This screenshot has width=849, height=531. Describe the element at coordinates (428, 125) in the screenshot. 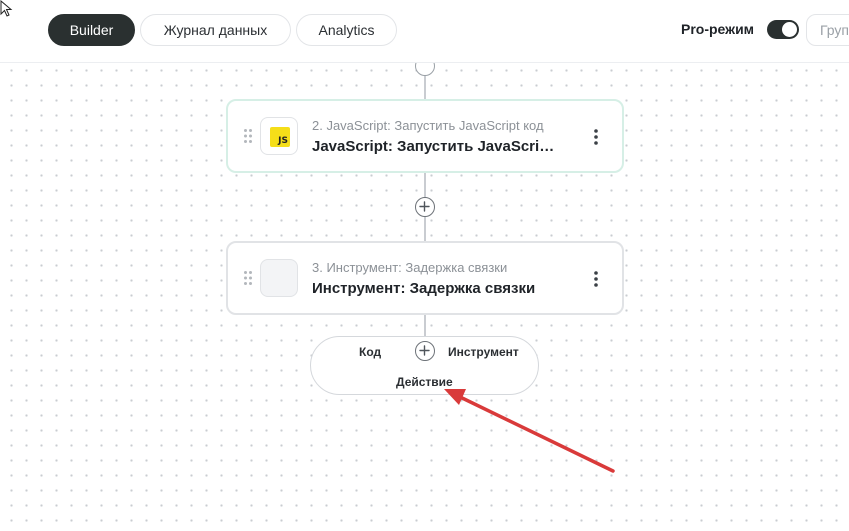

I see `step-subtitle: 2. JavaScript: Запустить JavaScript код` at that location.